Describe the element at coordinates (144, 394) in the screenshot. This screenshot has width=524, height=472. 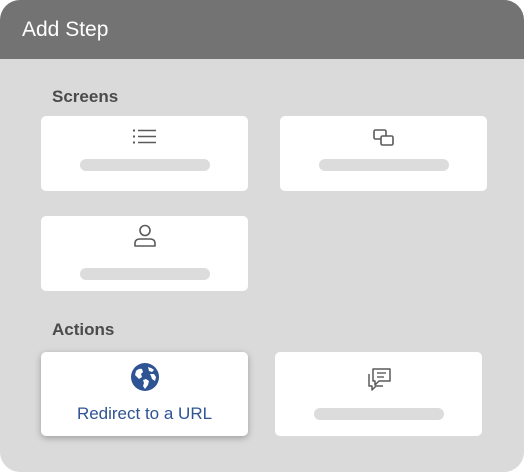
I see `action-card-redirect-to-url: Redirect to a URL` at that location.